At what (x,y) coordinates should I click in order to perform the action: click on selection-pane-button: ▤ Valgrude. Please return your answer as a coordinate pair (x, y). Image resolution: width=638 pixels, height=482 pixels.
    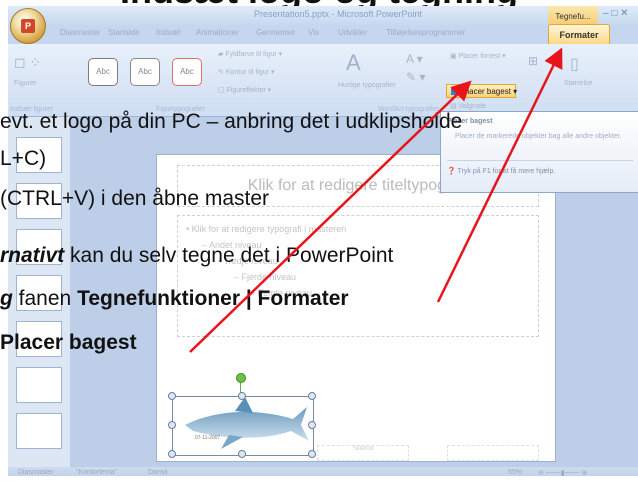
    Looking at the image, I should click on (468, 106).